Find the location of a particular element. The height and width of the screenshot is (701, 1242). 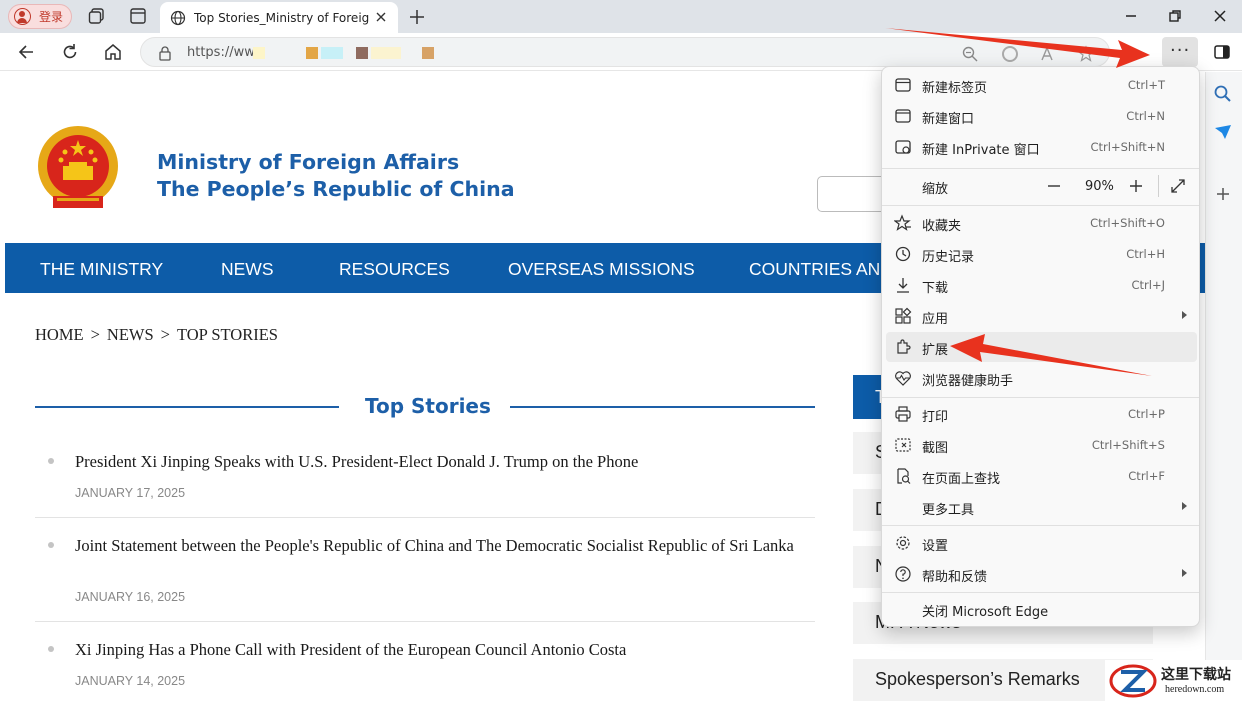

favorite-star-icon is located at coordinates (1086, 54).